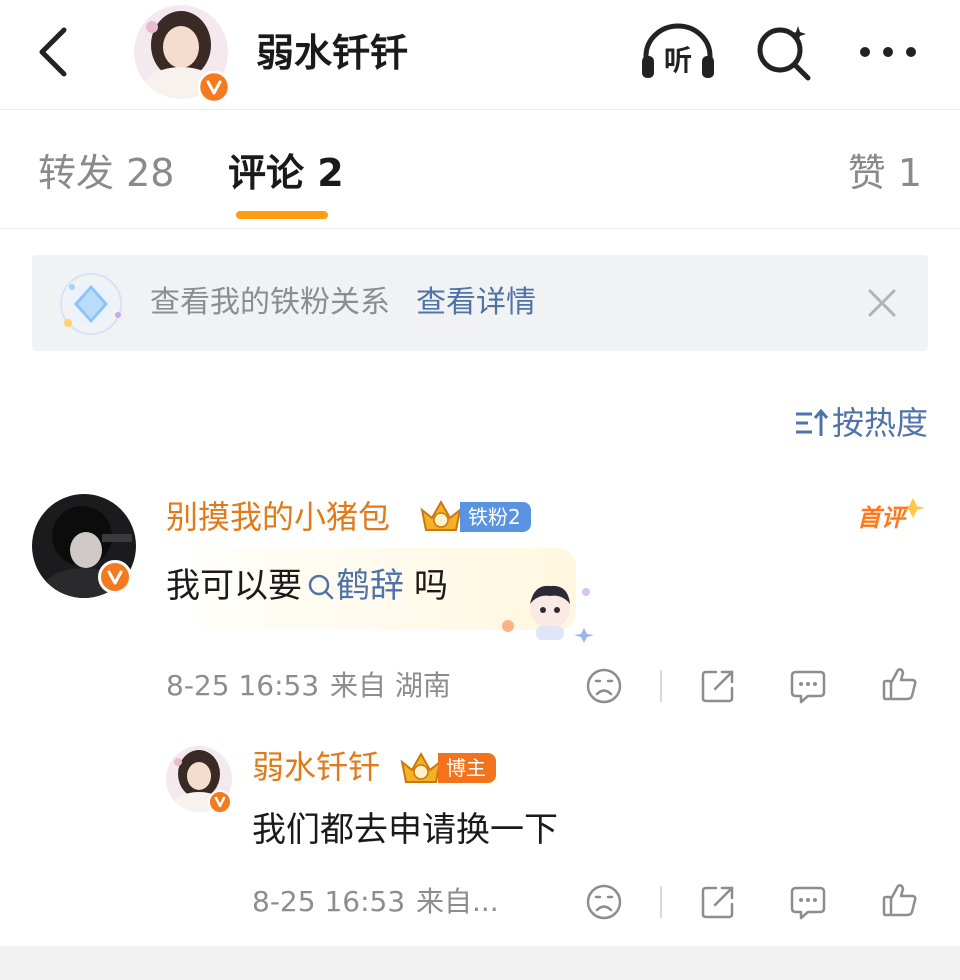 The height and width of the screenshot is (980, 960). I want to click on sort-button: 按热度, so click(861, 423).